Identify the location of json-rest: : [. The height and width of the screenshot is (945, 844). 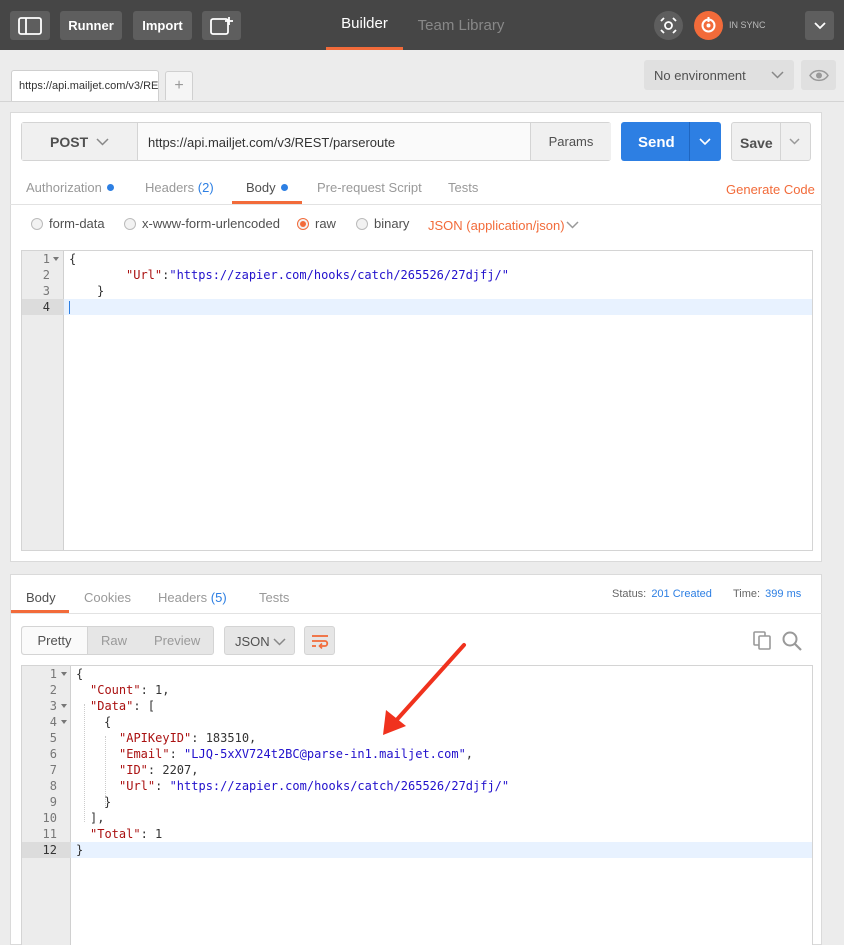
(144, 706).